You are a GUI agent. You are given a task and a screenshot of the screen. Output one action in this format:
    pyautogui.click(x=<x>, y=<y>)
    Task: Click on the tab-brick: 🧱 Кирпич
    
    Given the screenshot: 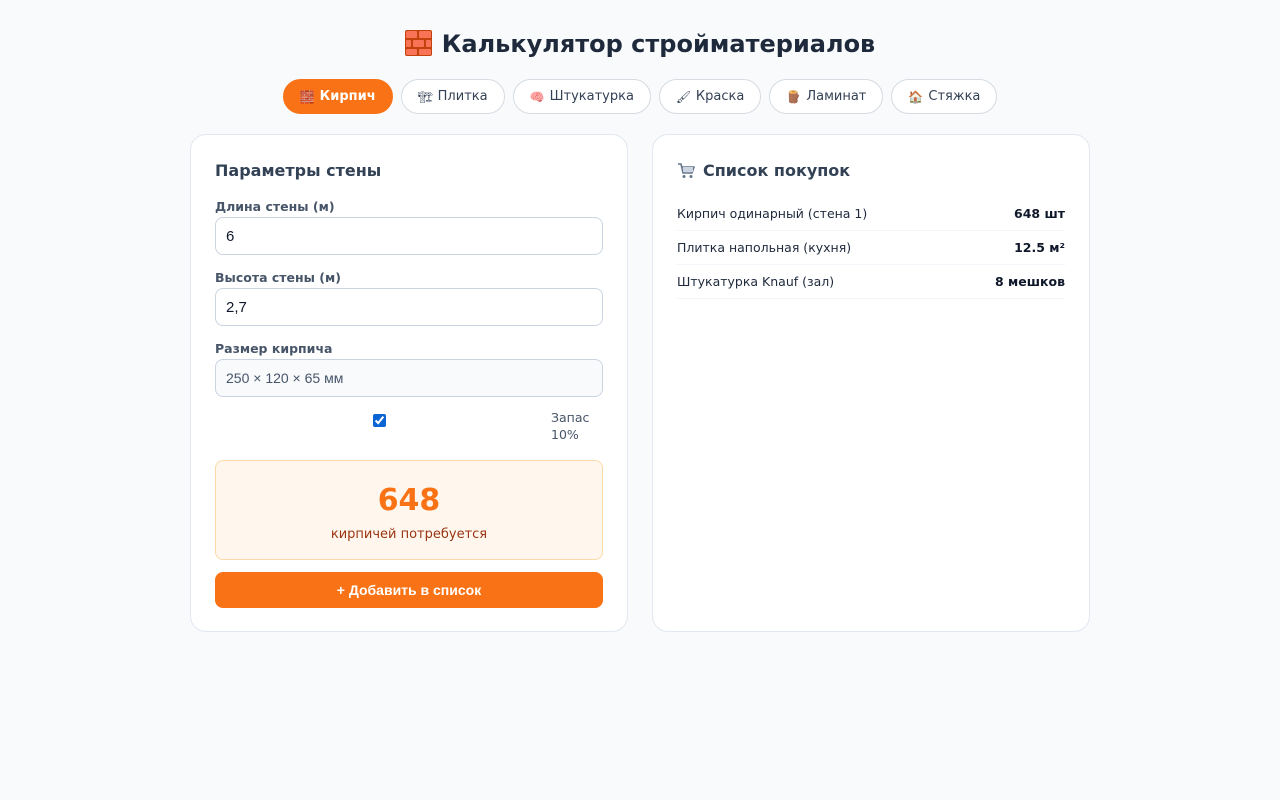 What is the action you would take?
    pyautogui.click(x=337, y=96)
    